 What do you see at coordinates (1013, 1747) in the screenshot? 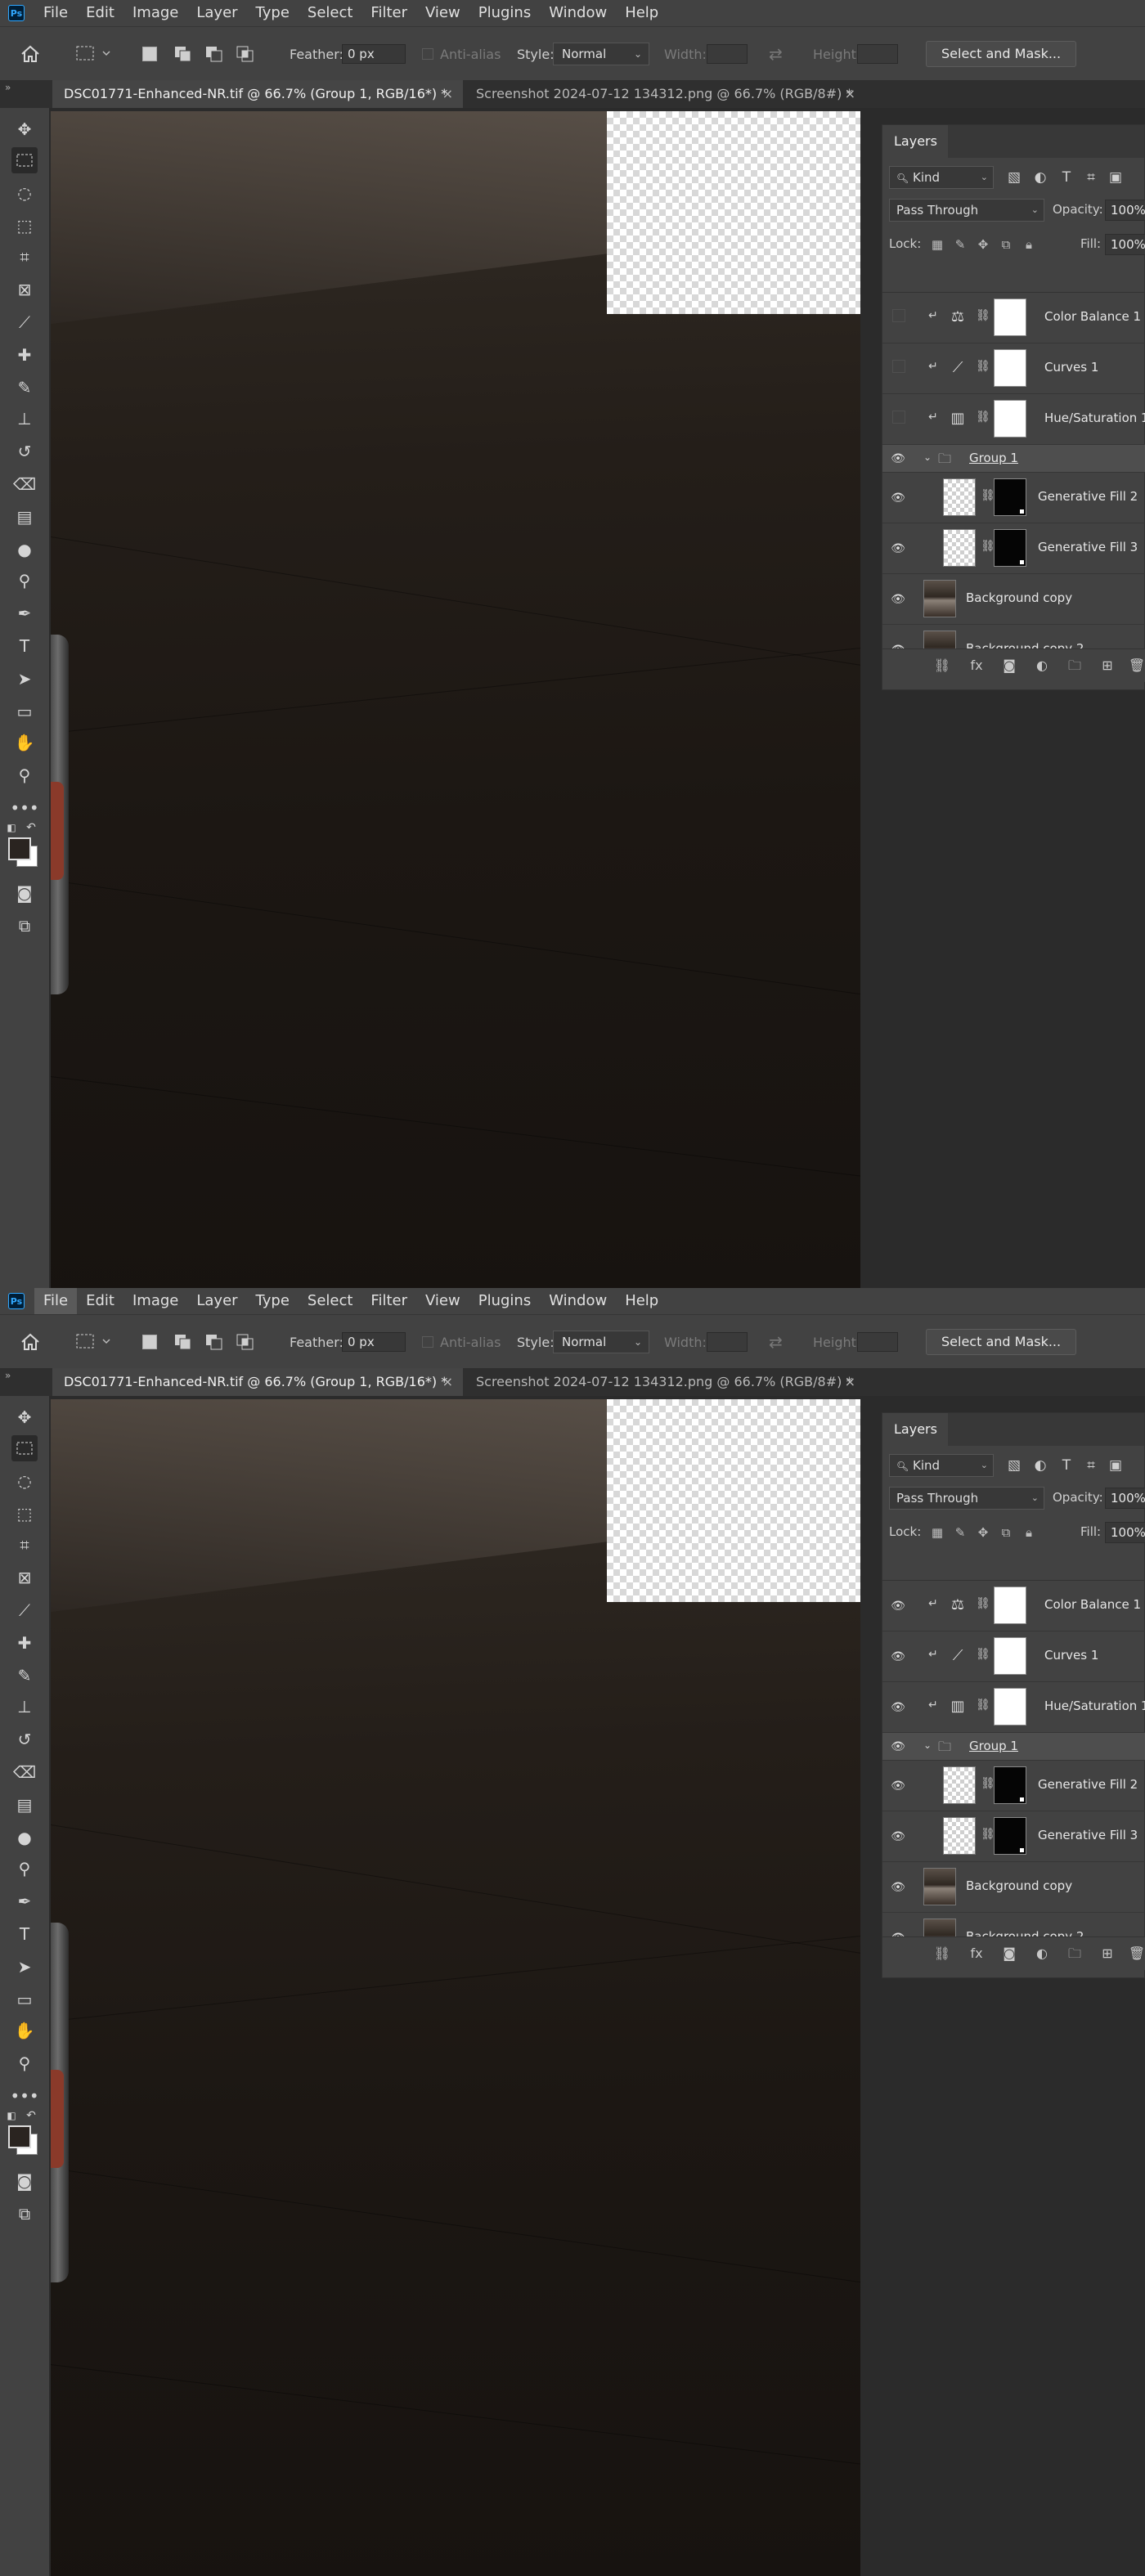
I see `layer-group-1: 👁︎ ⌄ 🗀︎ Group 1` at bounding box center [1013, 1747].